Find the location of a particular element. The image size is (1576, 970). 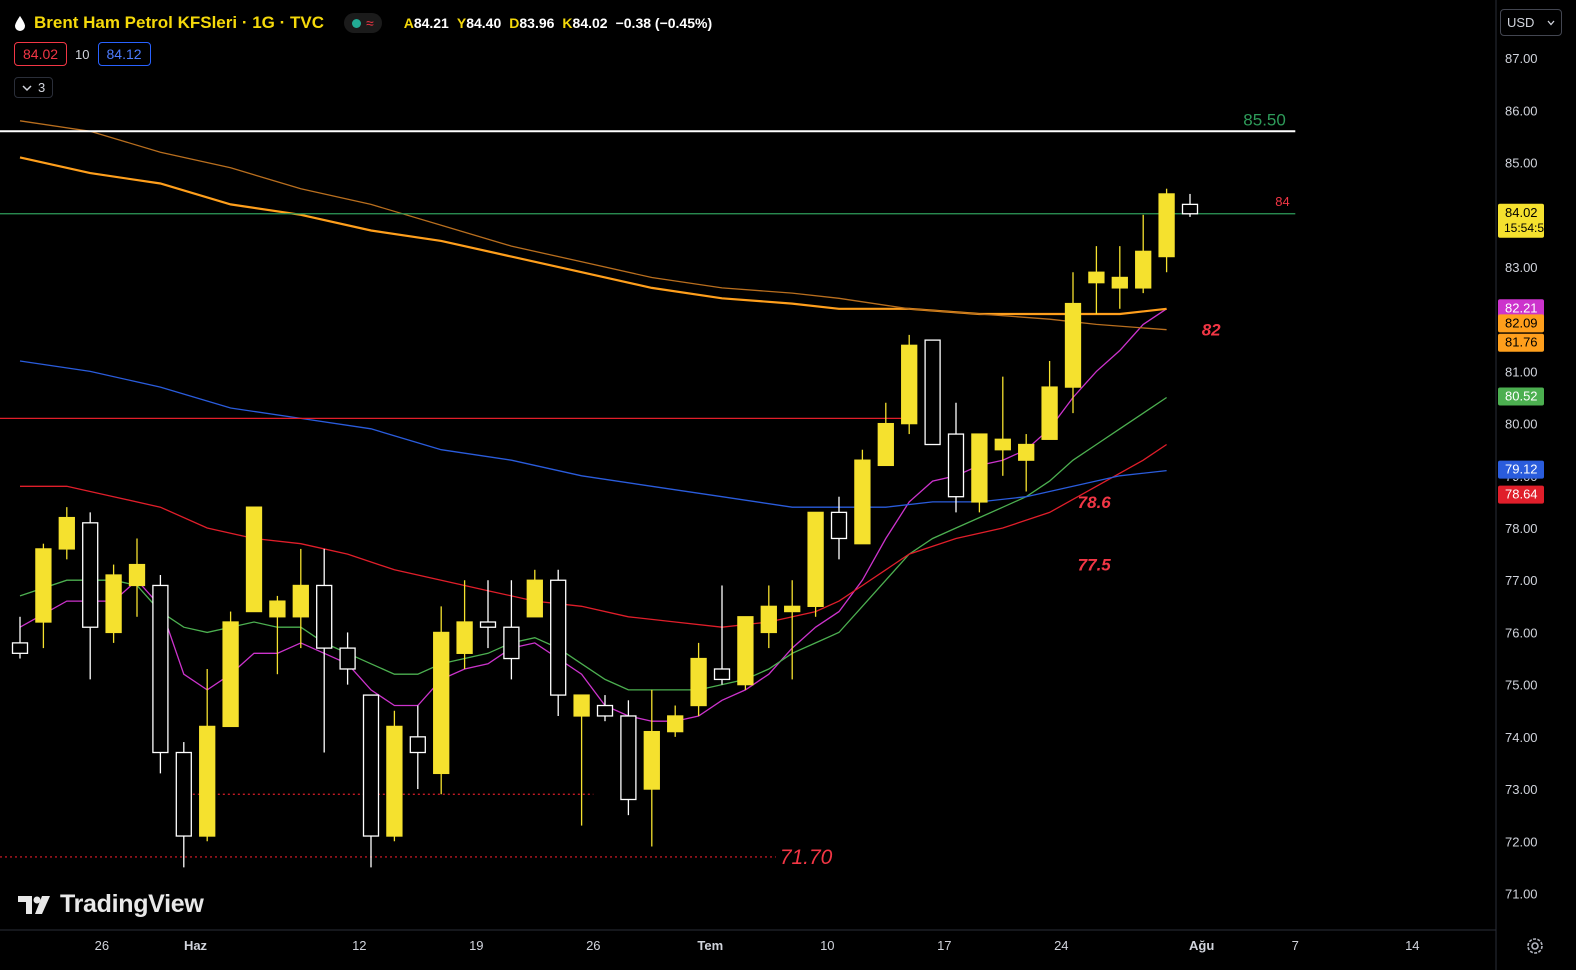

x-tick-label: Haz is located at coordinates (196, 945).